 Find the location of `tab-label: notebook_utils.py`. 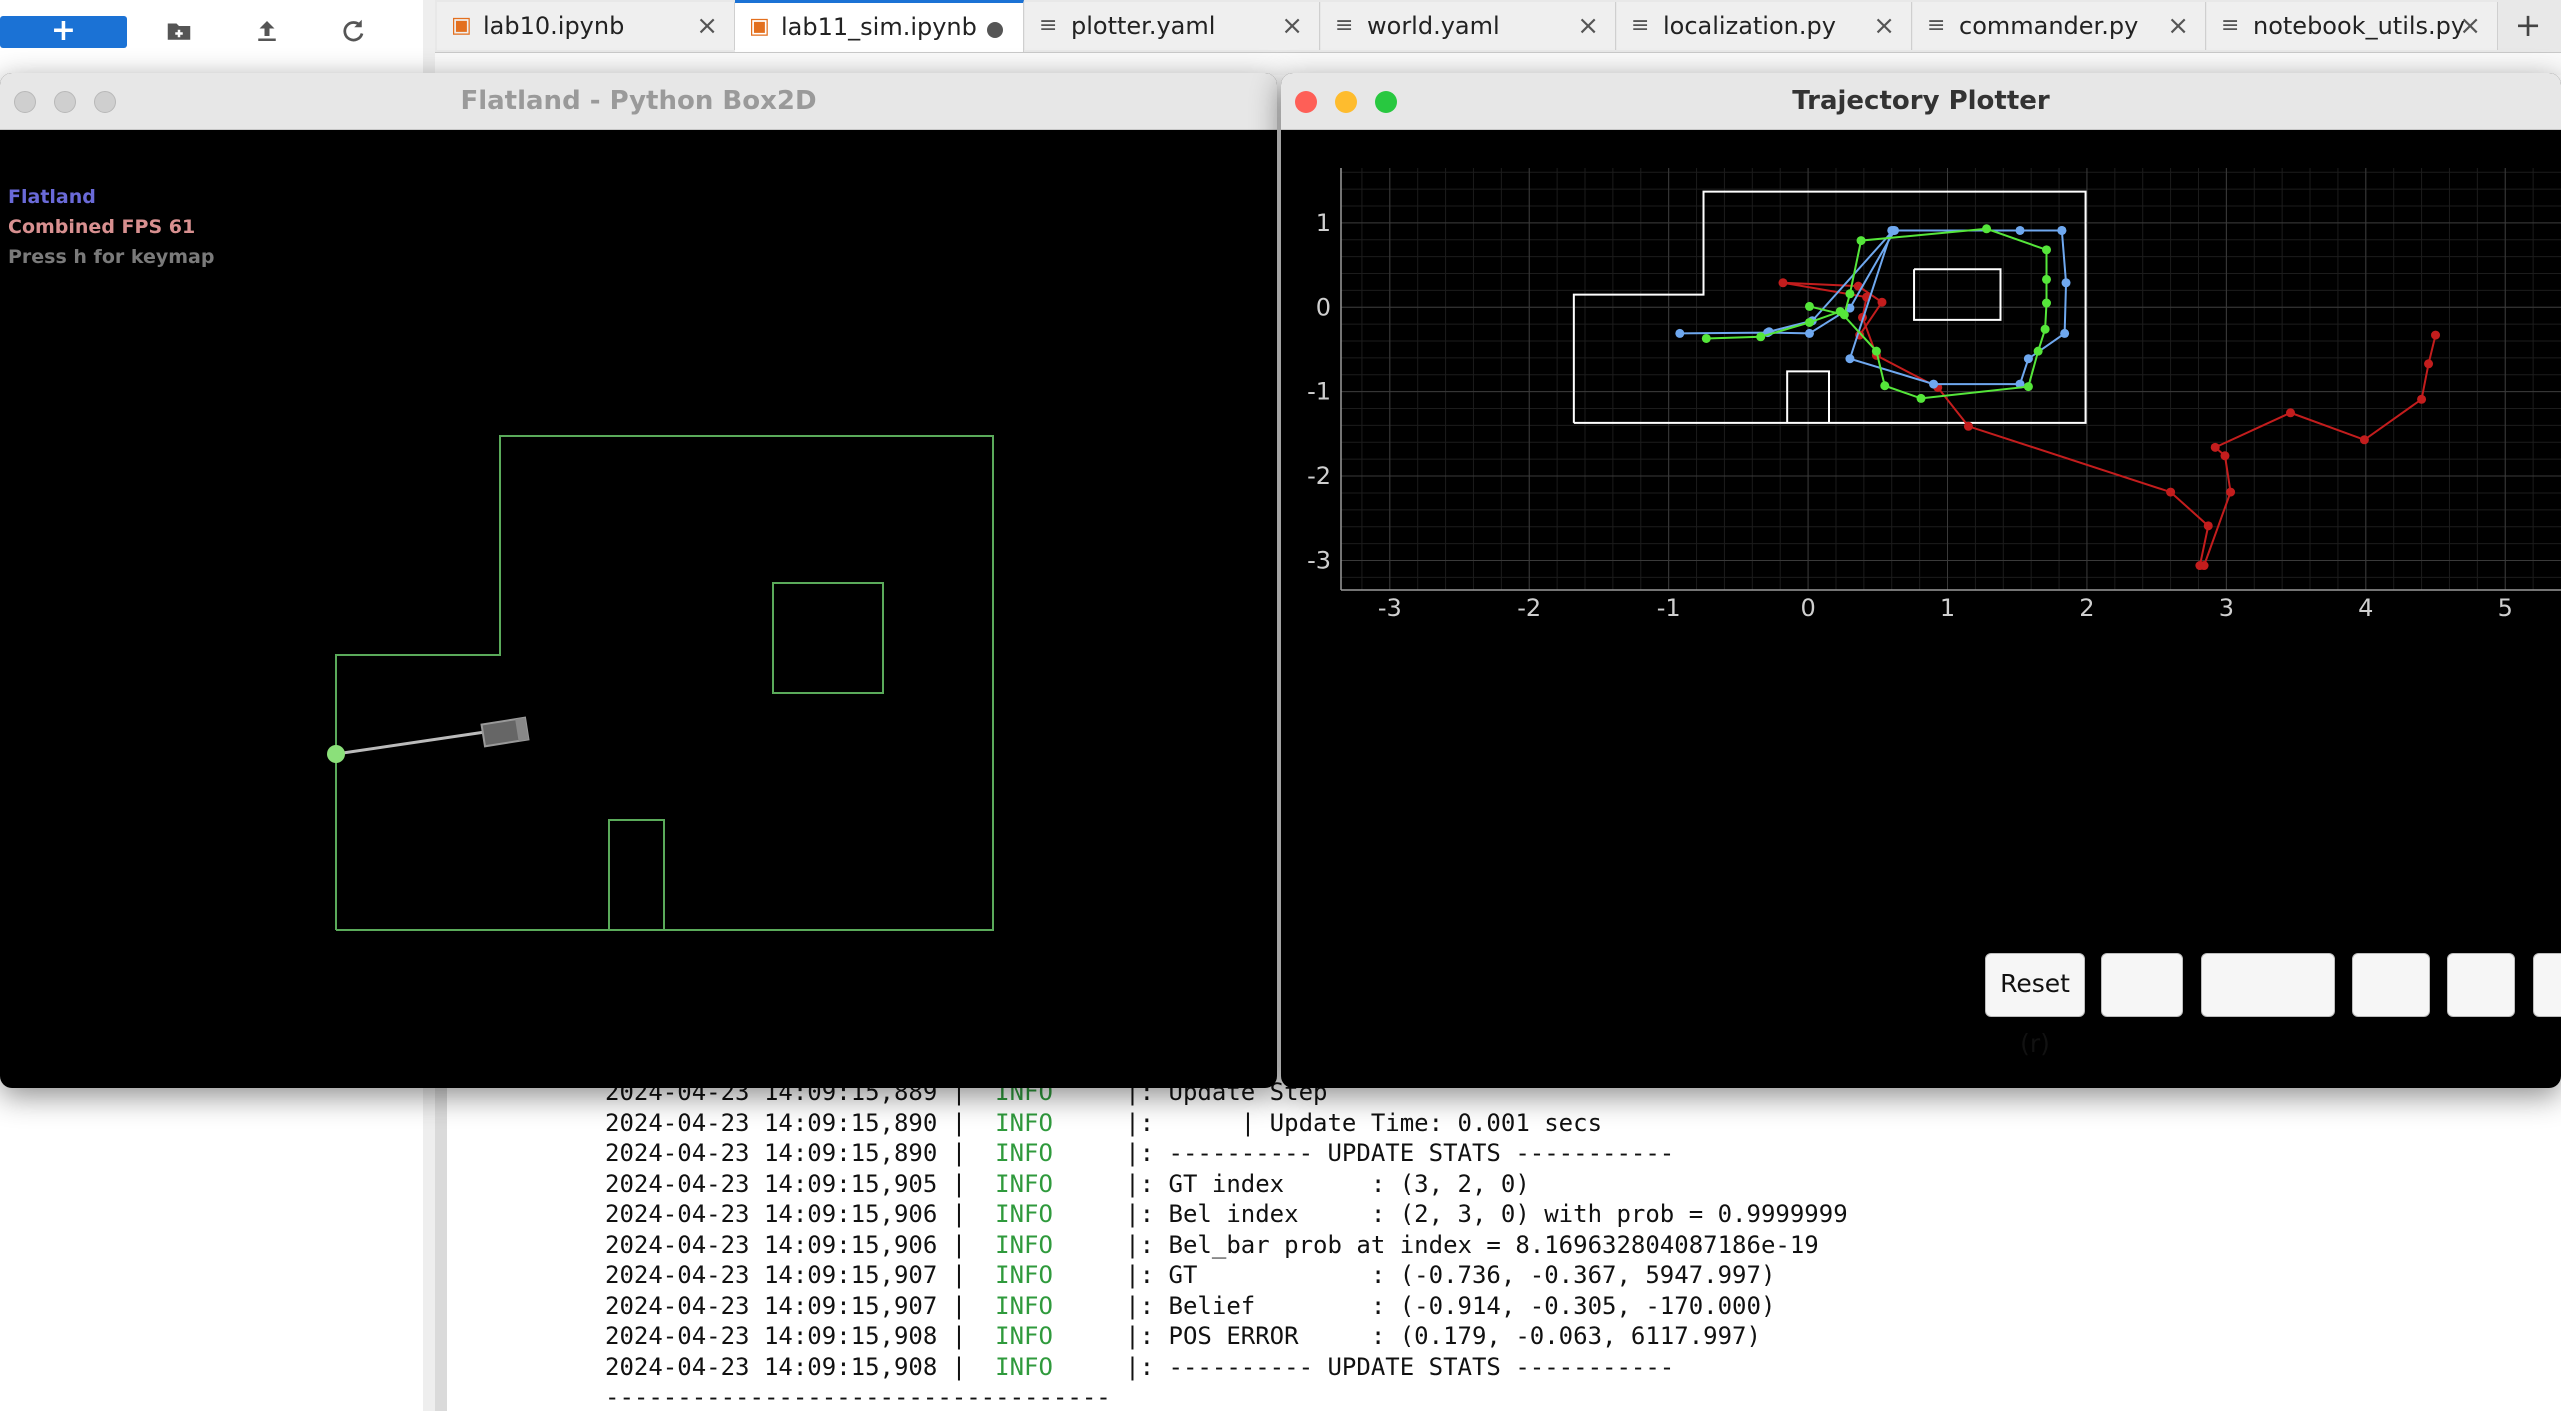

tab-label: notebook_utils.py is located at coordinates (2359, 26).